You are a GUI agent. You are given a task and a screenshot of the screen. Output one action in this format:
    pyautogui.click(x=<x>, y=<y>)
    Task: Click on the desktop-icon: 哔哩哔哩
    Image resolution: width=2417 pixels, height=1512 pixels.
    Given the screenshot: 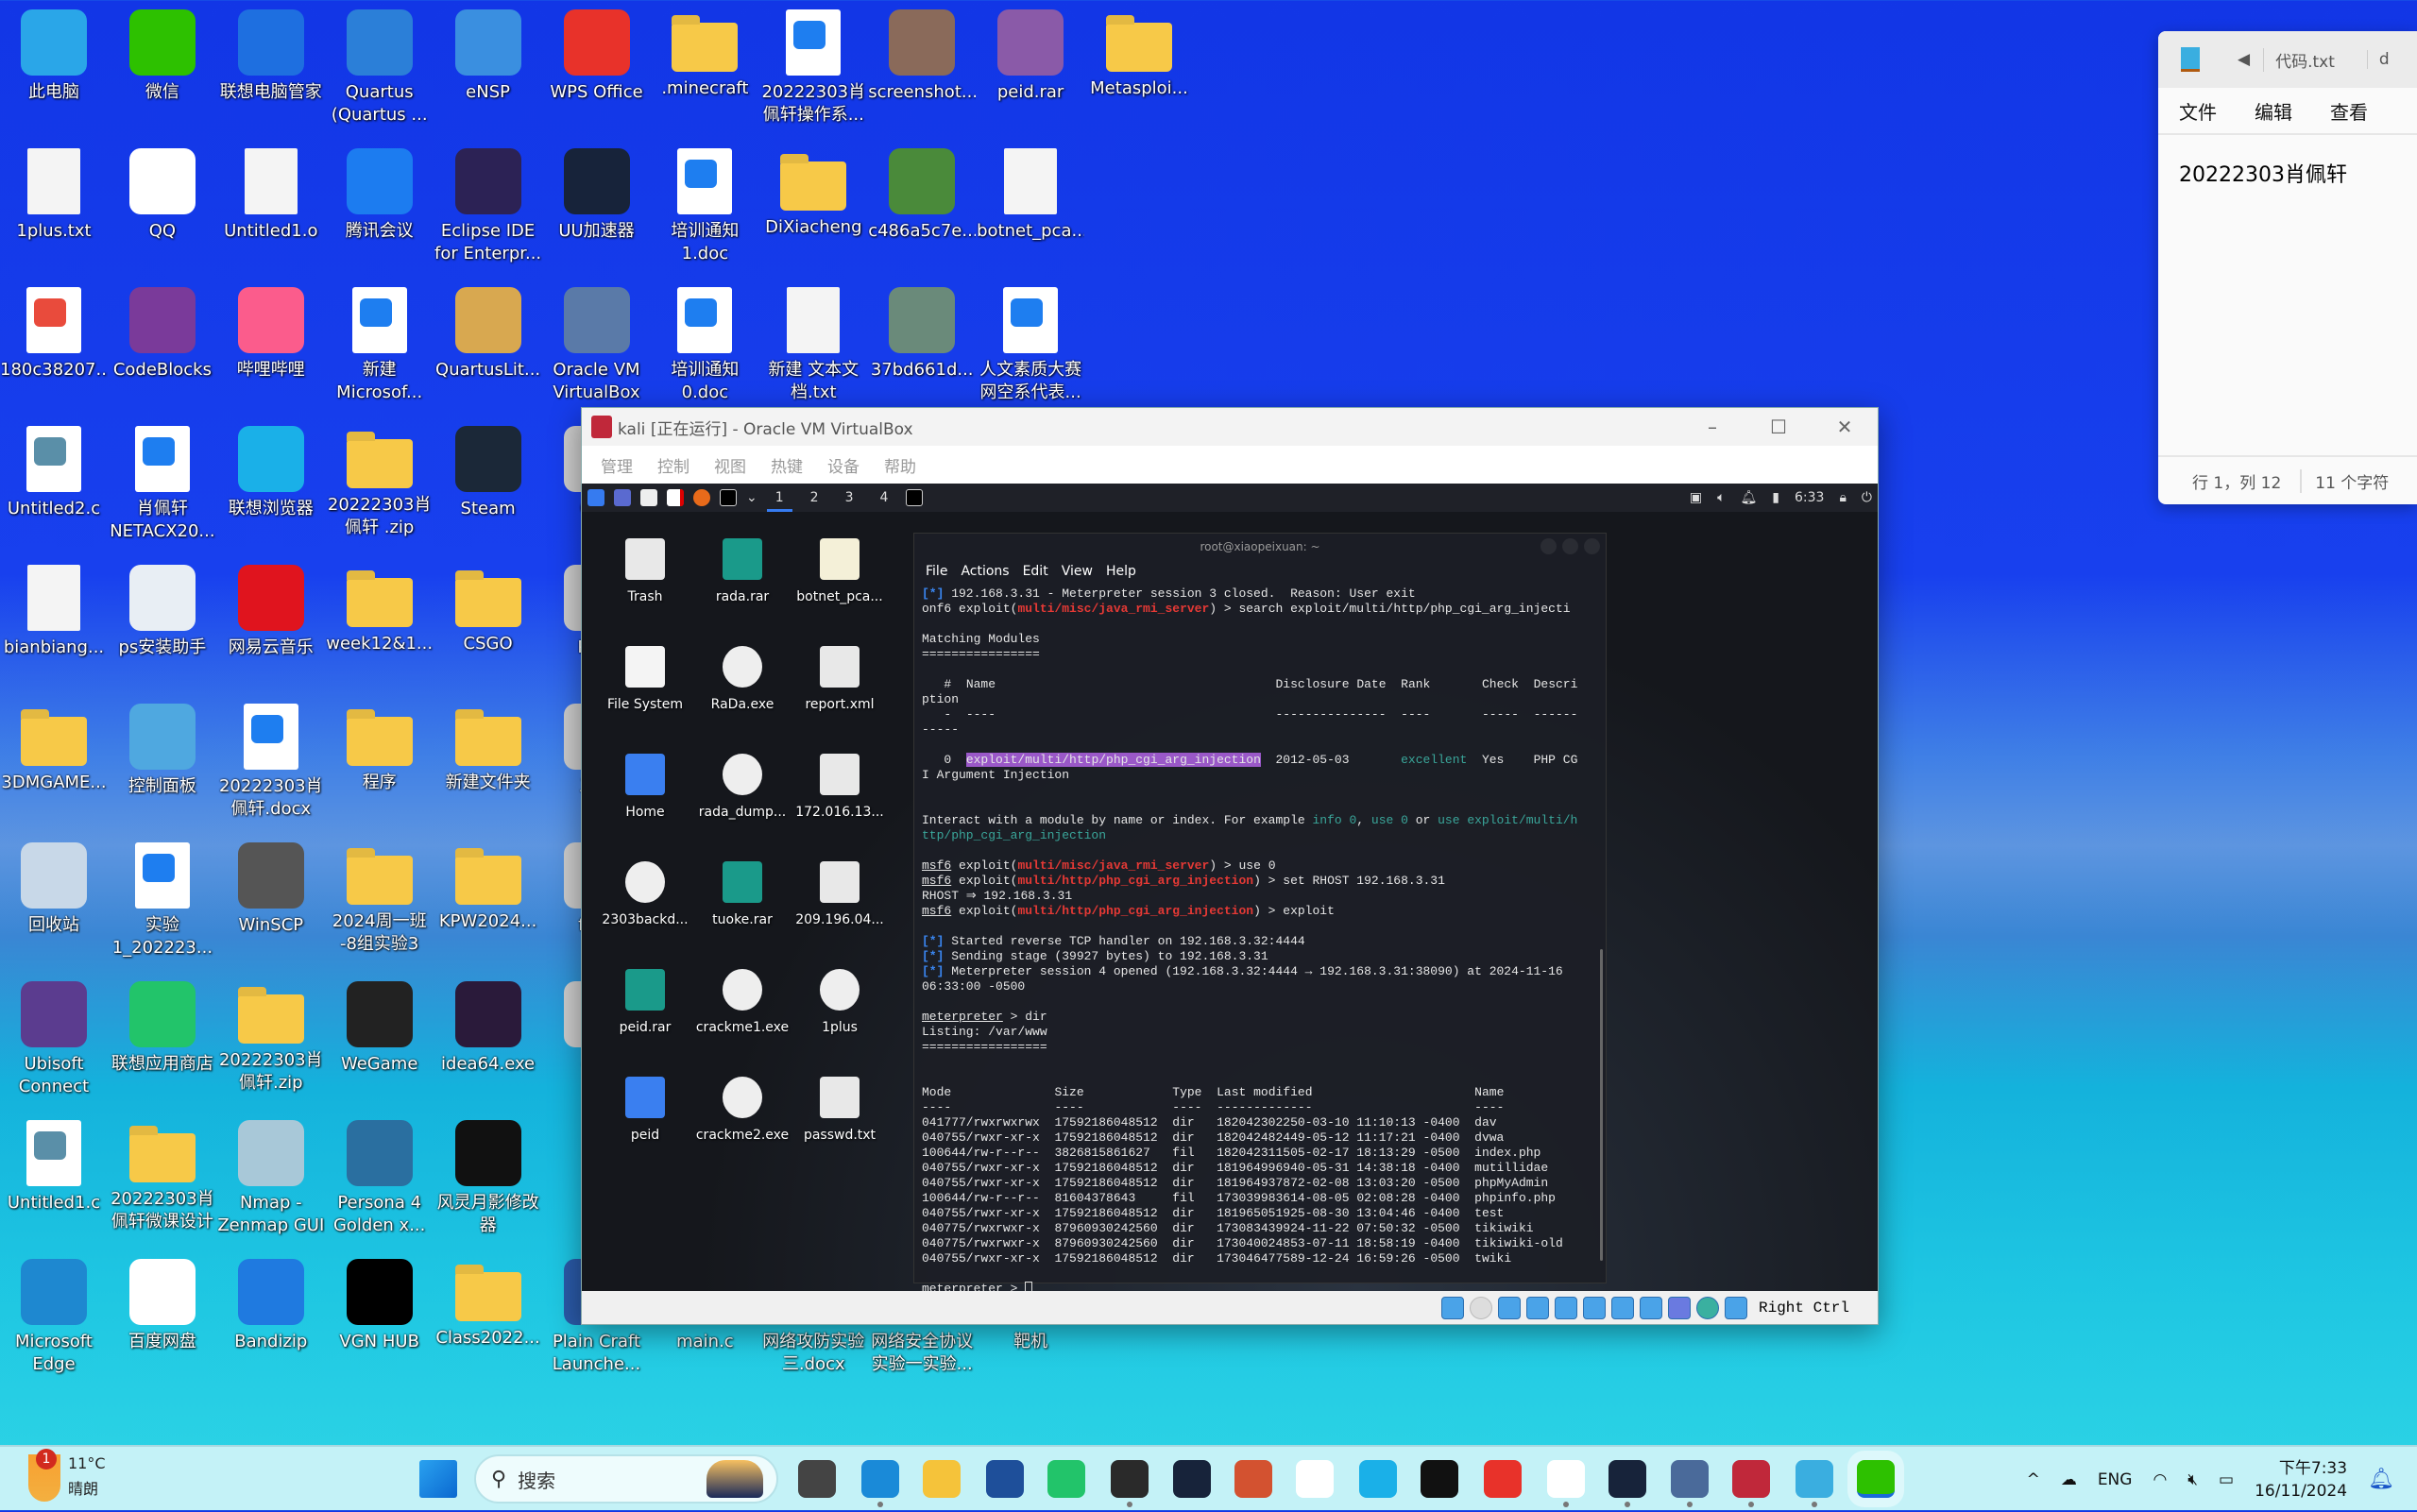 What is the action you would take?
    pyautogui.click(x=271, y=348)
    